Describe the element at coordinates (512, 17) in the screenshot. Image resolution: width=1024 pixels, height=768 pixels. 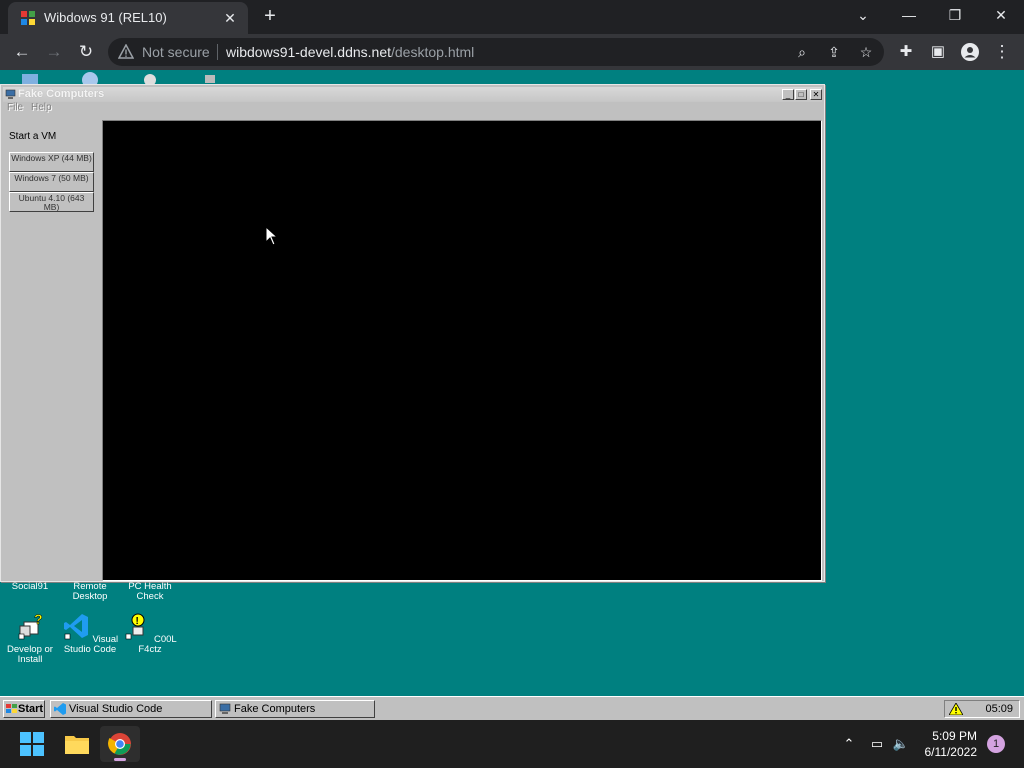
I see `browser-tab-strip: Wibdows 91 (REL10) ✕ + ⌄ — ❐ ✕` at that location.